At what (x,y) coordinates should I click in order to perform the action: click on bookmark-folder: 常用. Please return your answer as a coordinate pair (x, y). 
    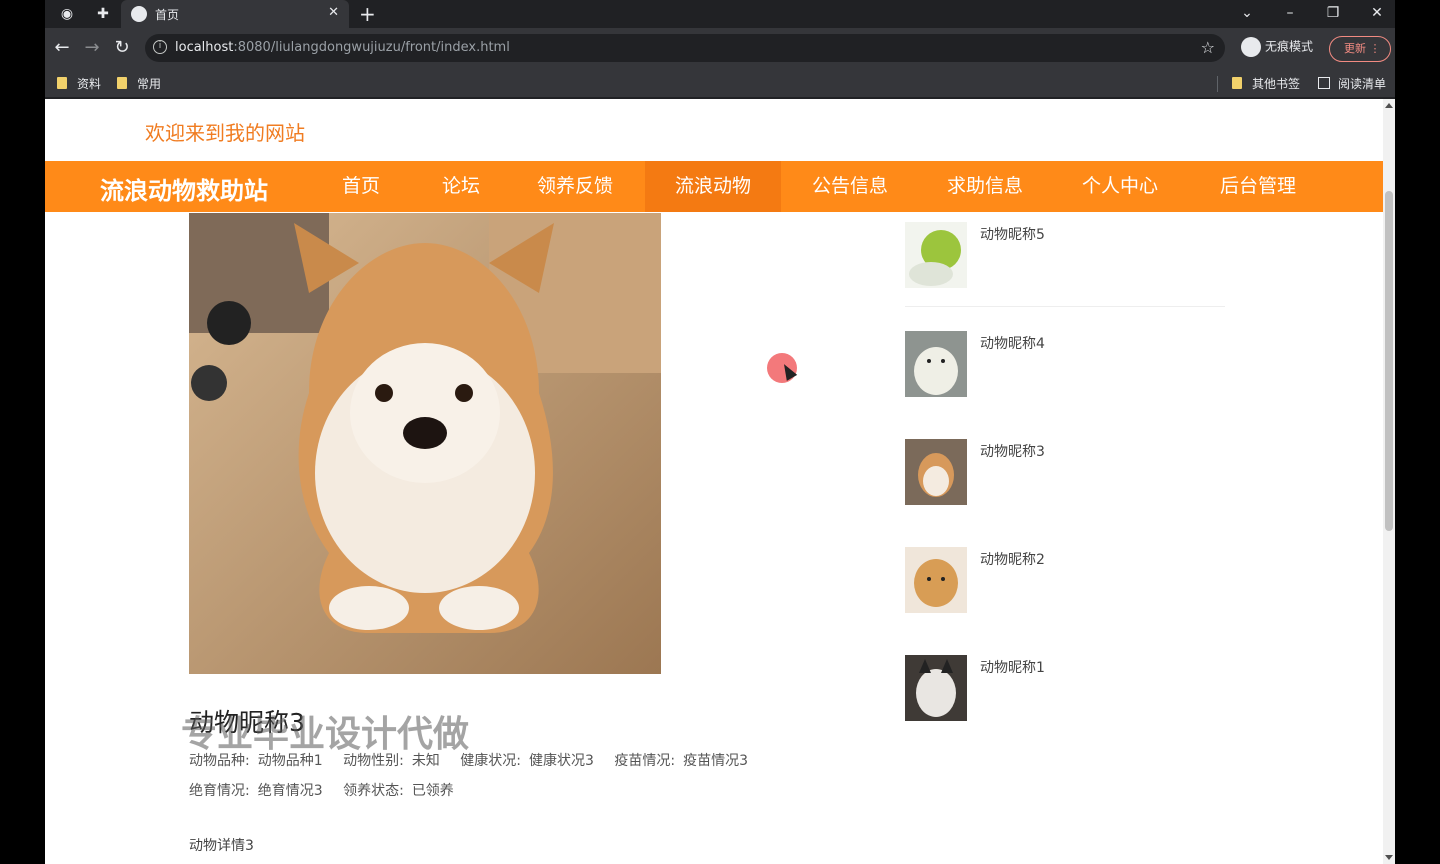
    Looking at the image, I should click on (139, 83).